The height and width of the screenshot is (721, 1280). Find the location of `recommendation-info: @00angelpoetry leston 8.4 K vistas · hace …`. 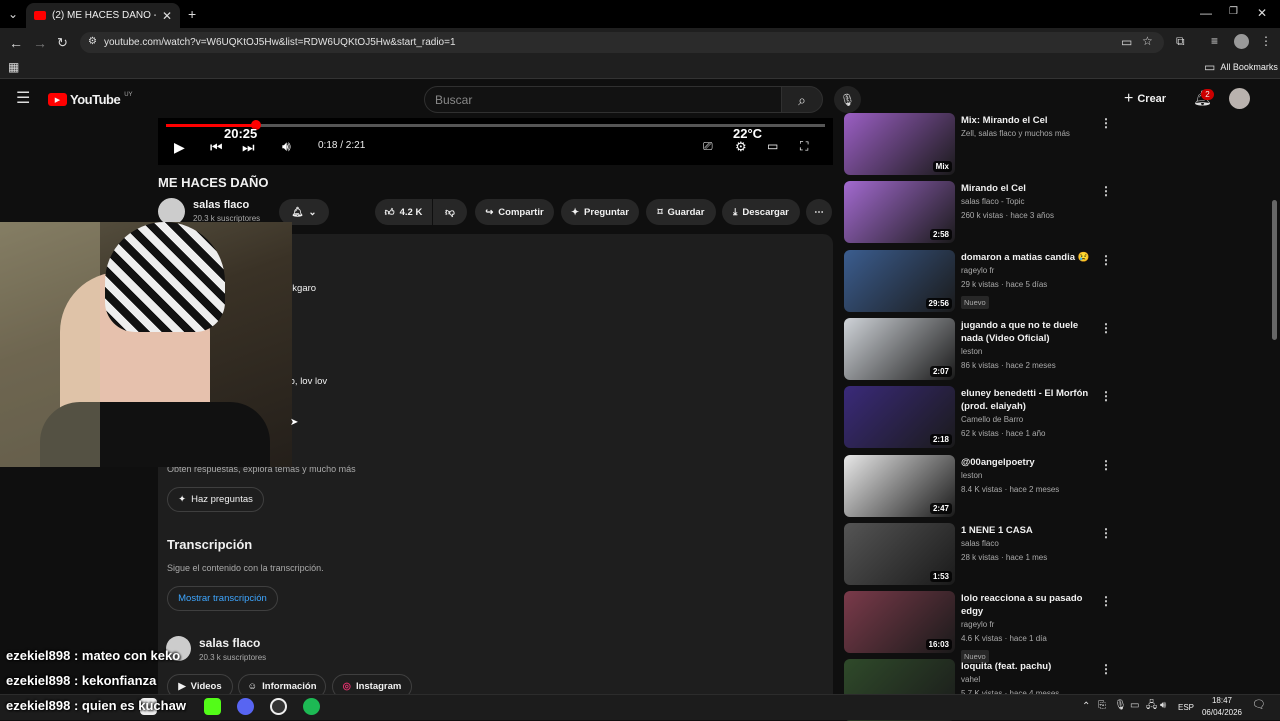

recommendation-info: @00angelpoetry leston 8.4 K vistas · hace … is located at coordinates (1031, 476).